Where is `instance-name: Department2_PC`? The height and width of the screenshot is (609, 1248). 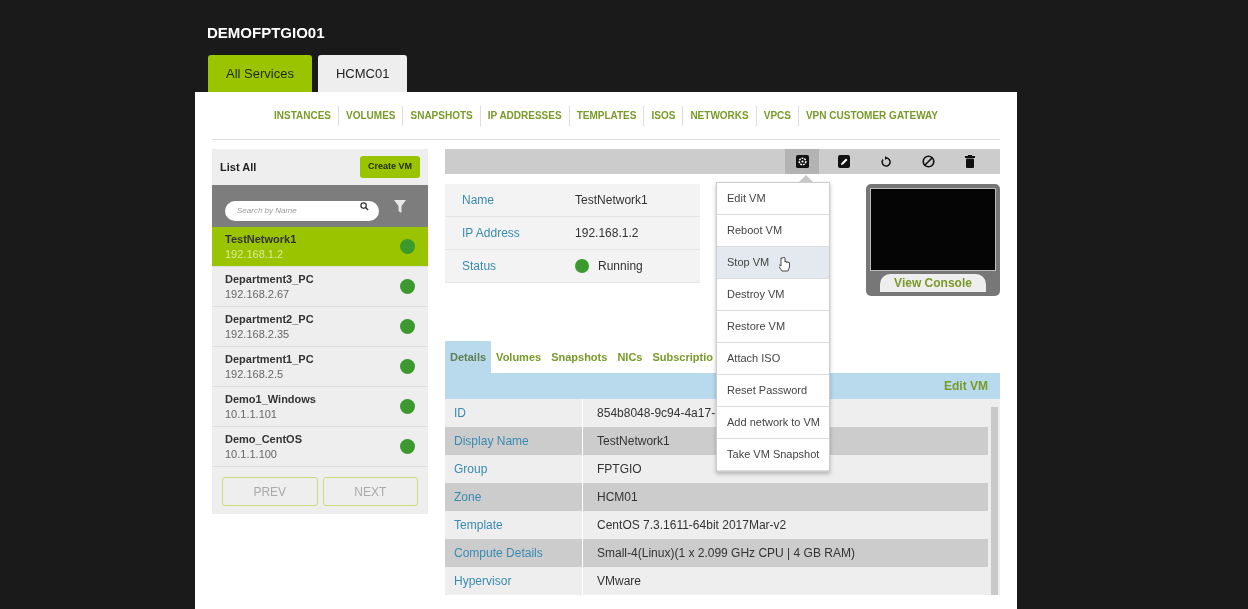
instance-name: Department2_PC is located at coordinates (269, 319).